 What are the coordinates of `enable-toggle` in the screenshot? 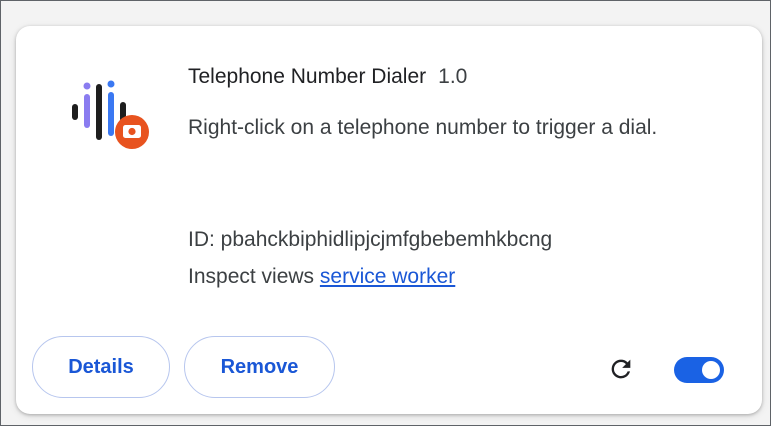 It's located at (699, 370).